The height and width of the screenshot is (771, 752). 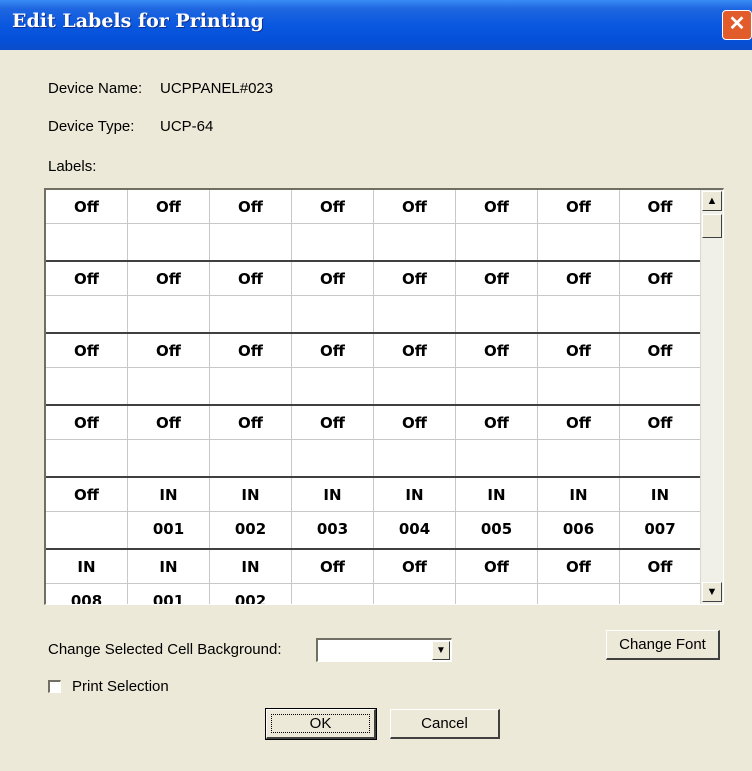 I want to click on label-cell: 008, so click(x=87, y=594).